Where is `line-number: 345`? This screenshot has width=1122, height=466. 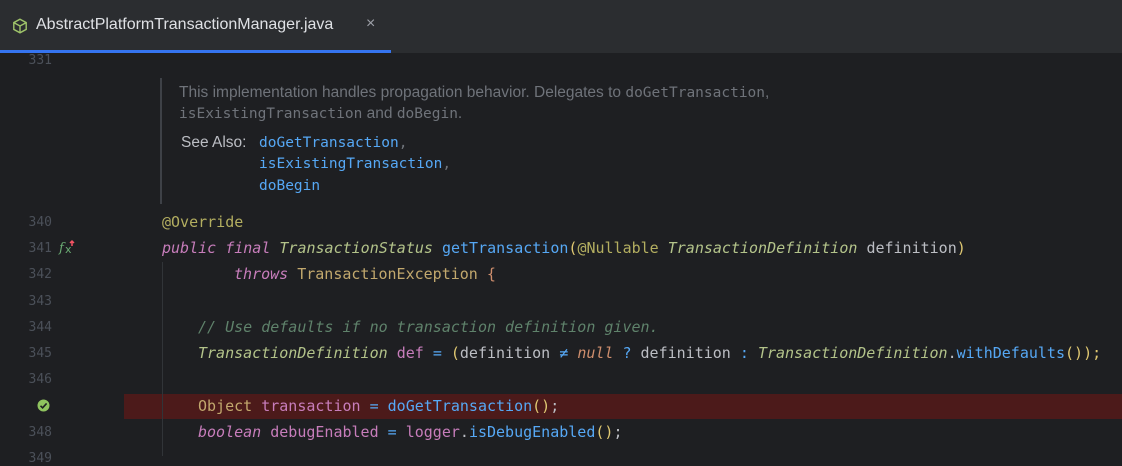
line-number: 345 is located at coordinates (40, 353).